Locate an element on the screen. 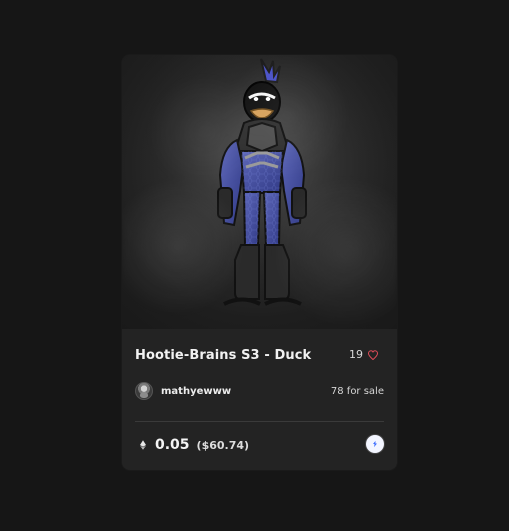 The image size is (509, 531). nft-title: Hootie-Brains S3 - Duck is located at coordinates (223, 355).